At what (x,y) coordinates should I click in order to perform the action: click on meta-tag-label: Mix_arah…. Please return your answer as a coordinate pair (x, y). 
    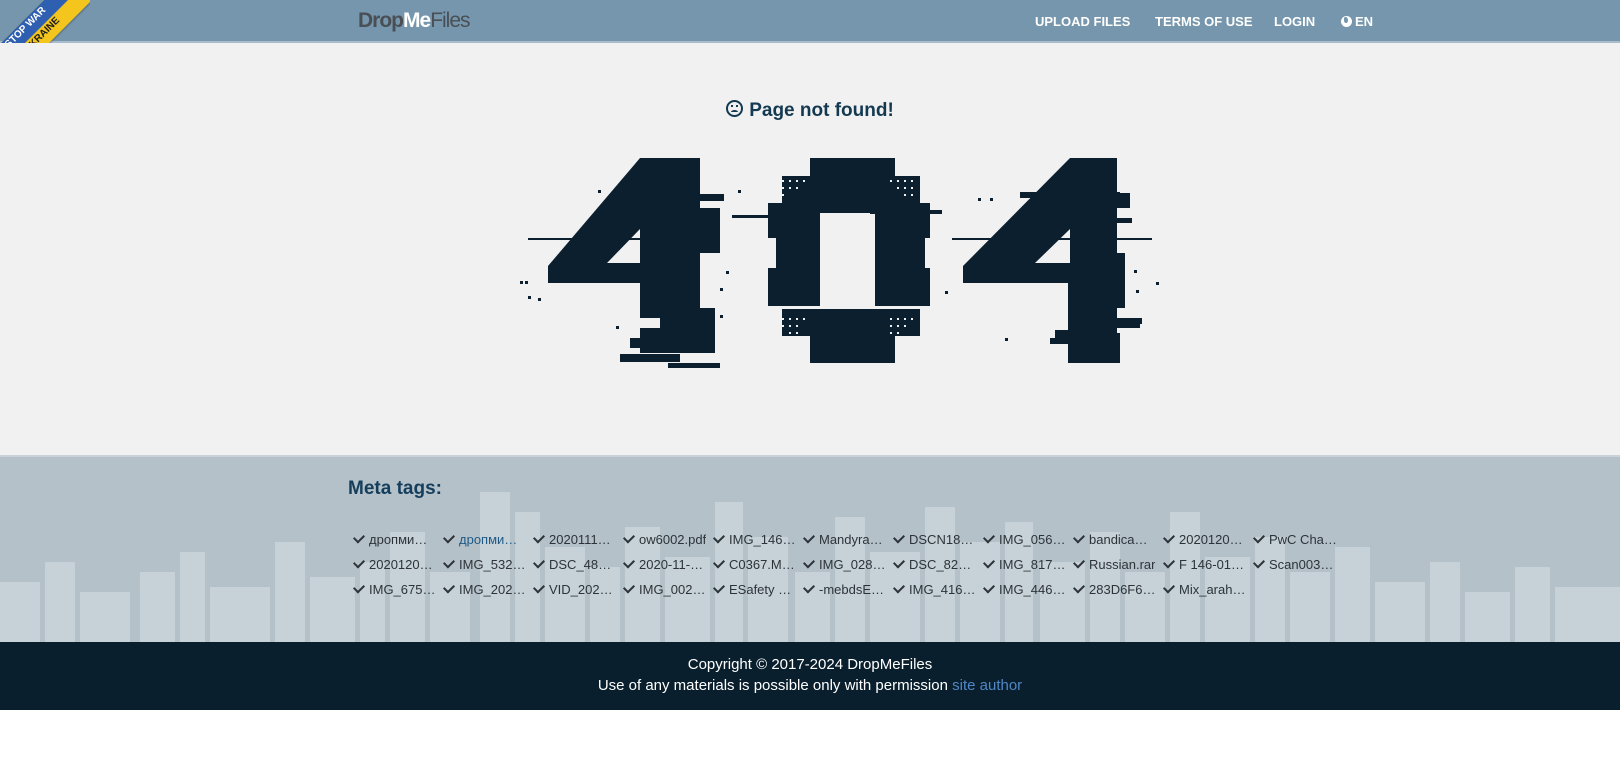
    Looking at the image, I should click on (1212, 589).